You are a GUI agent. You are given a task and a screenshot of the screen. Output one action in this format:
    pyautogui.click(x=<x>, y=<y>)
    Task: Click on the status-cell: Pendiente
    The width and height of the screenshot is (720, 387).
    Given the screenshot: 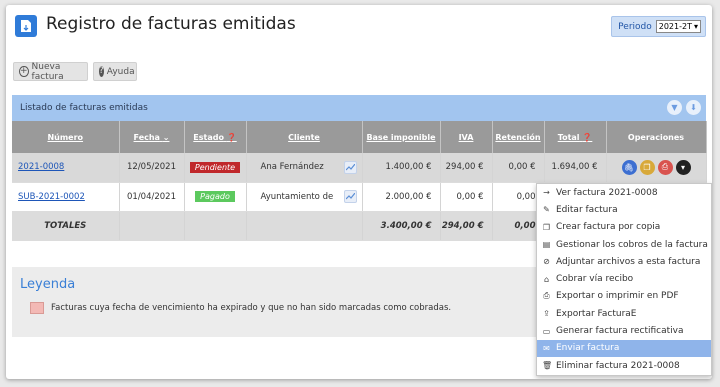 What is the action you would take?
    pyautogui.click(x=215, y=168)
    